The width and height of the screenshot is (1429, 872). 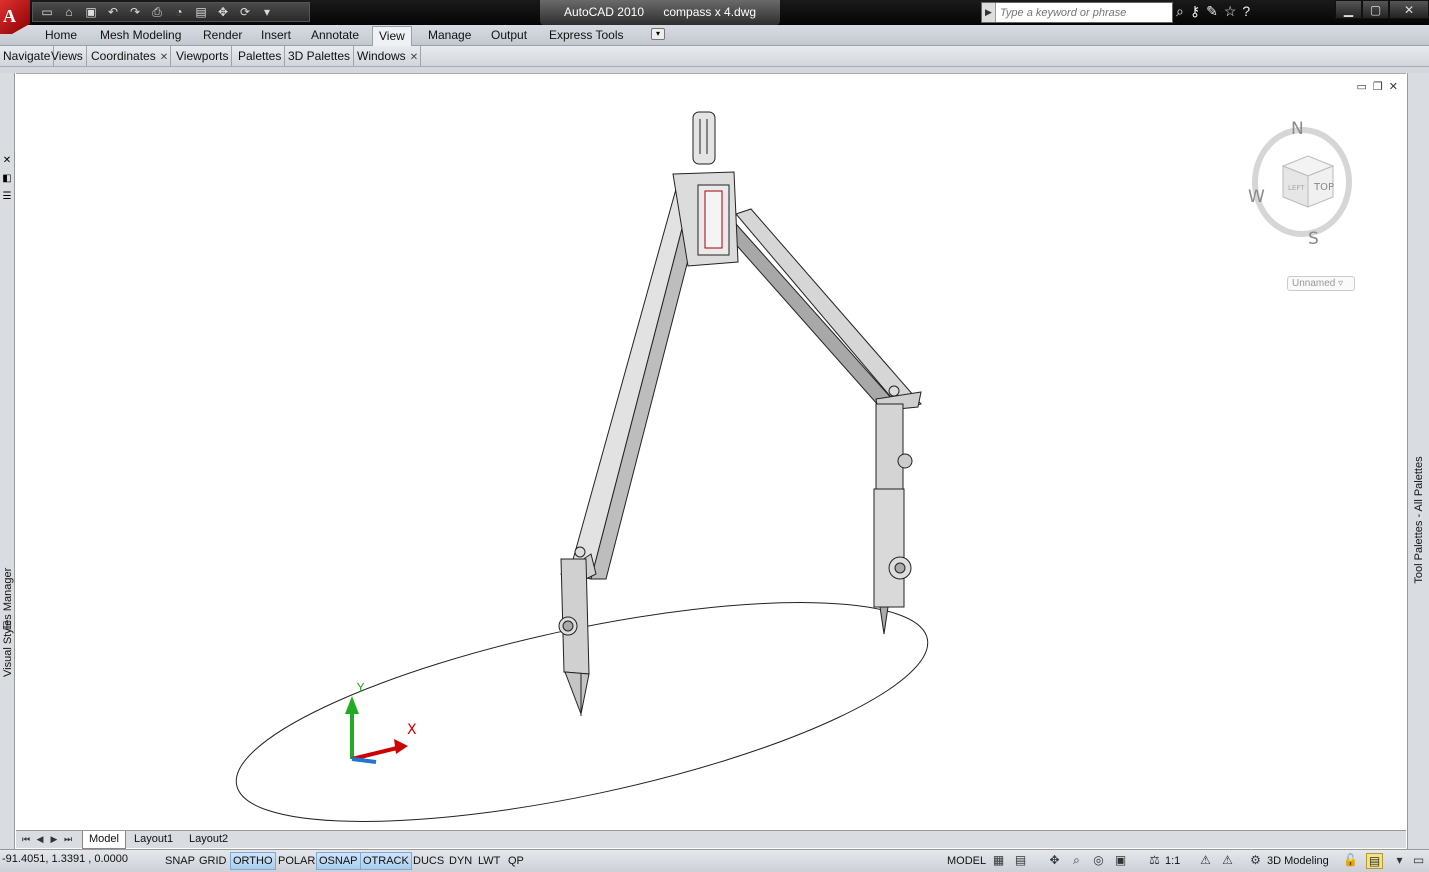 I want to click on restore-button: ▢, so click(x=1375, y=9).